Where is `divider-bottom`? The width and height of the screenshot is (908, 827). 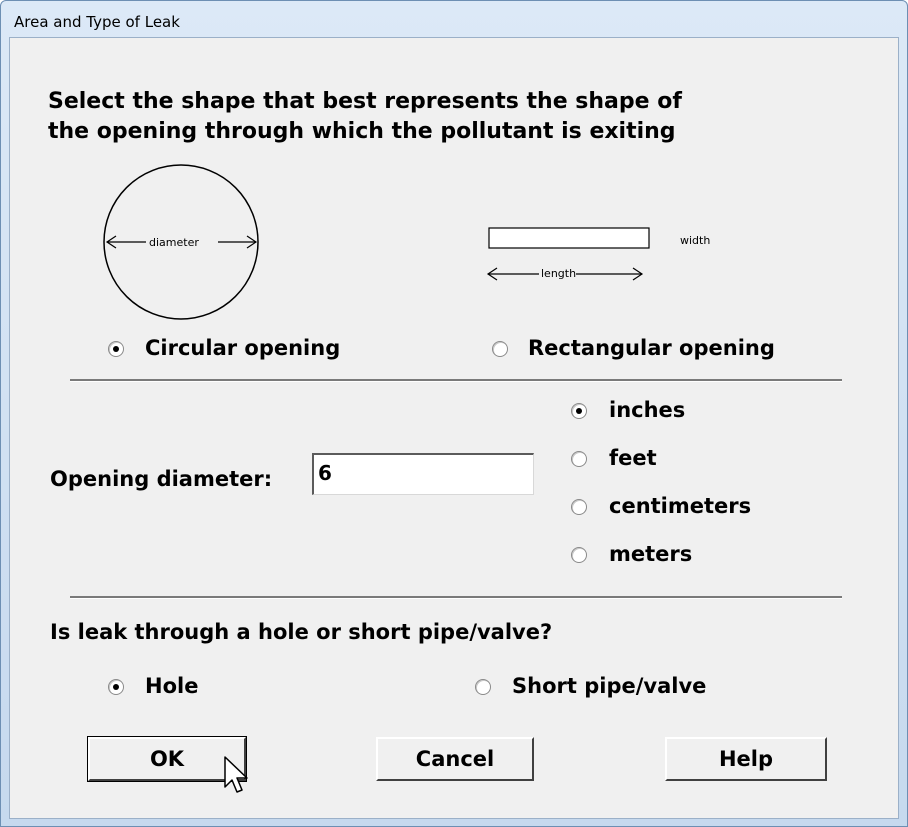 divider-bottom is located at coordinates (456, 597).